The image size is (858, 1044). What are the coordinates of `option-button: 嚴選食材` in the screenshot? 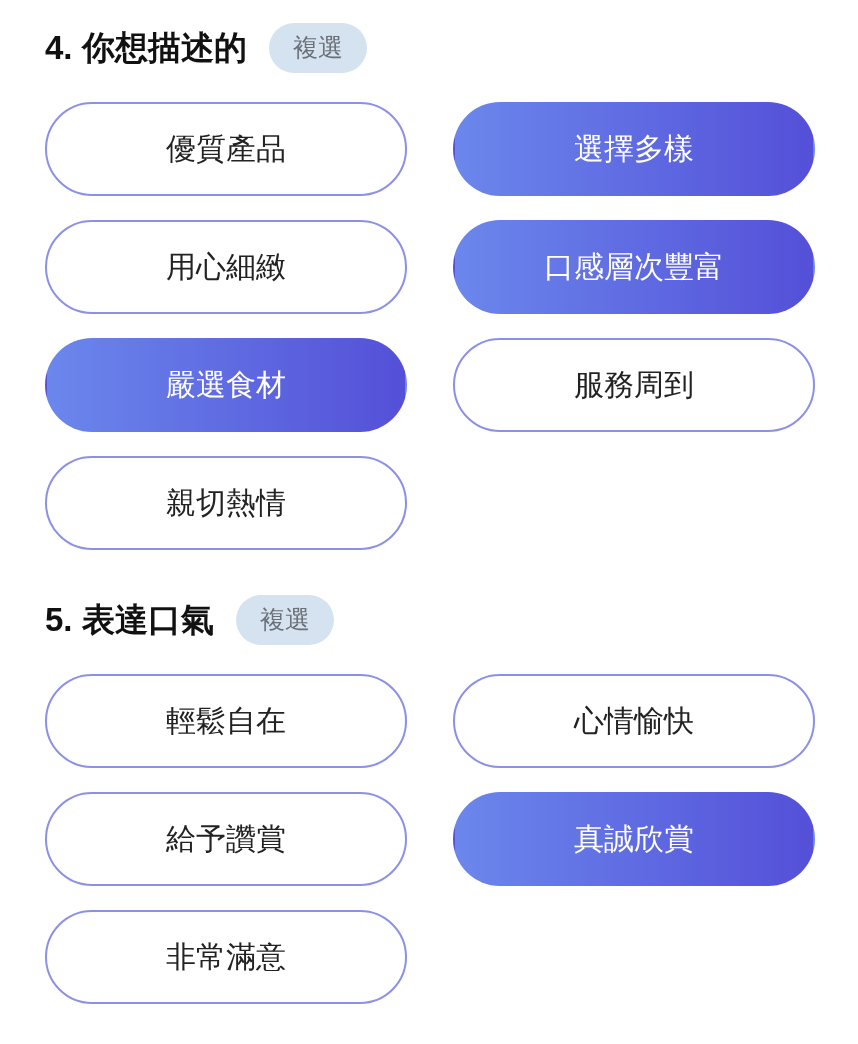 It's located at (226, 385).